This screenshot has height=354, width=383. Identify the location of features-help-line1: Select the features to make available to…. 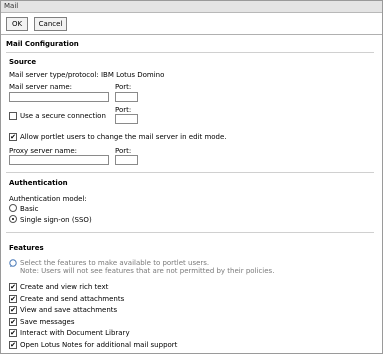
(115, 263).